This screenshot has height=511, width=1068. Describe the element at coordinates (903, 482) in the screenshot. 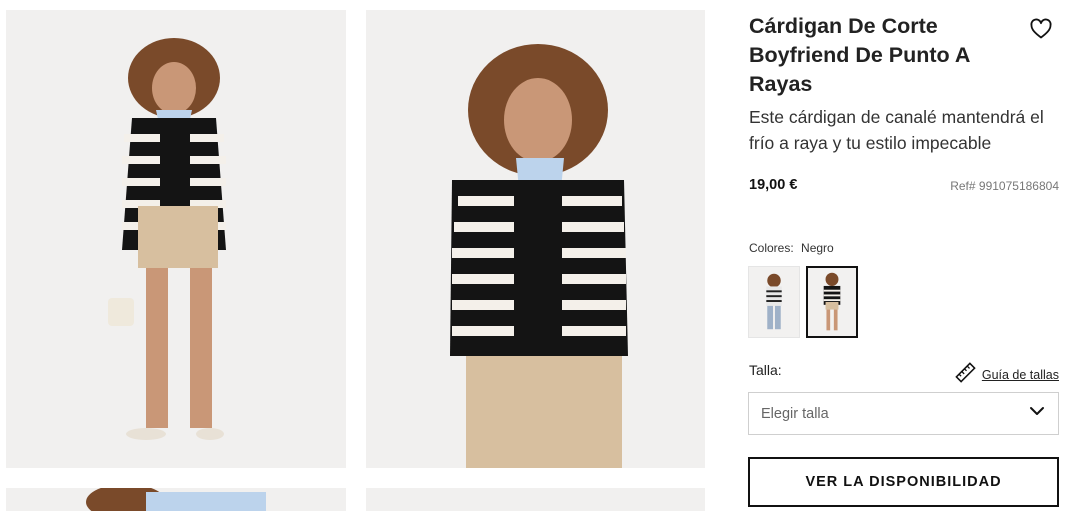

I see `check-availability-button: VER LA DISPONIBILIDAD` at that location.